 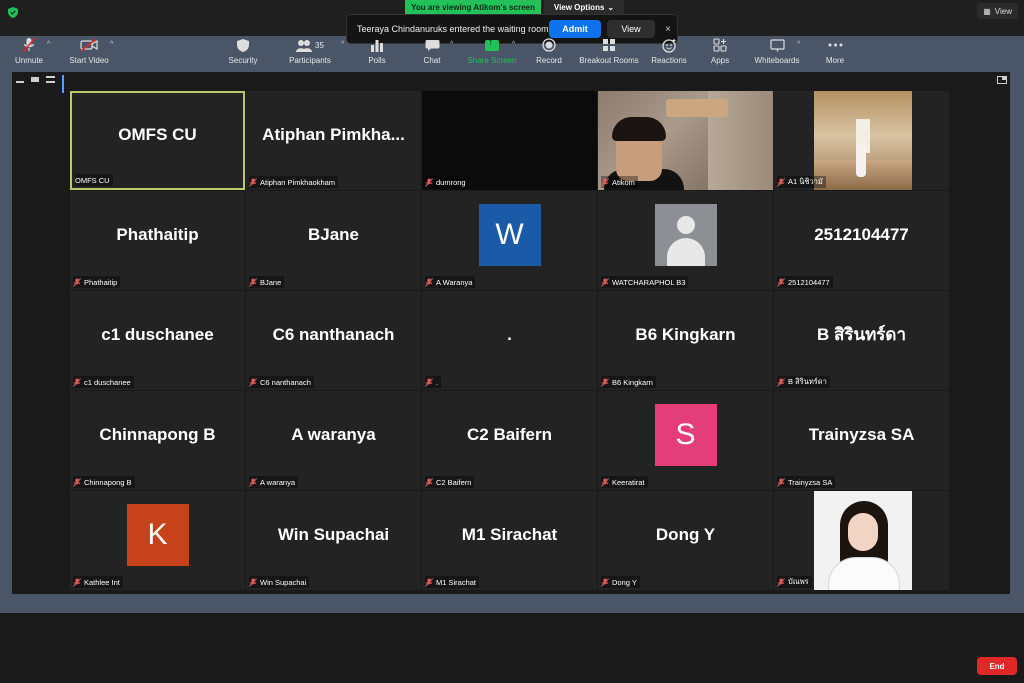 What do you see at coordinates (807, 381) in the screenshot?
I see `participant-name: B สิรินทร์ดา` at bounding box center [807, 381].